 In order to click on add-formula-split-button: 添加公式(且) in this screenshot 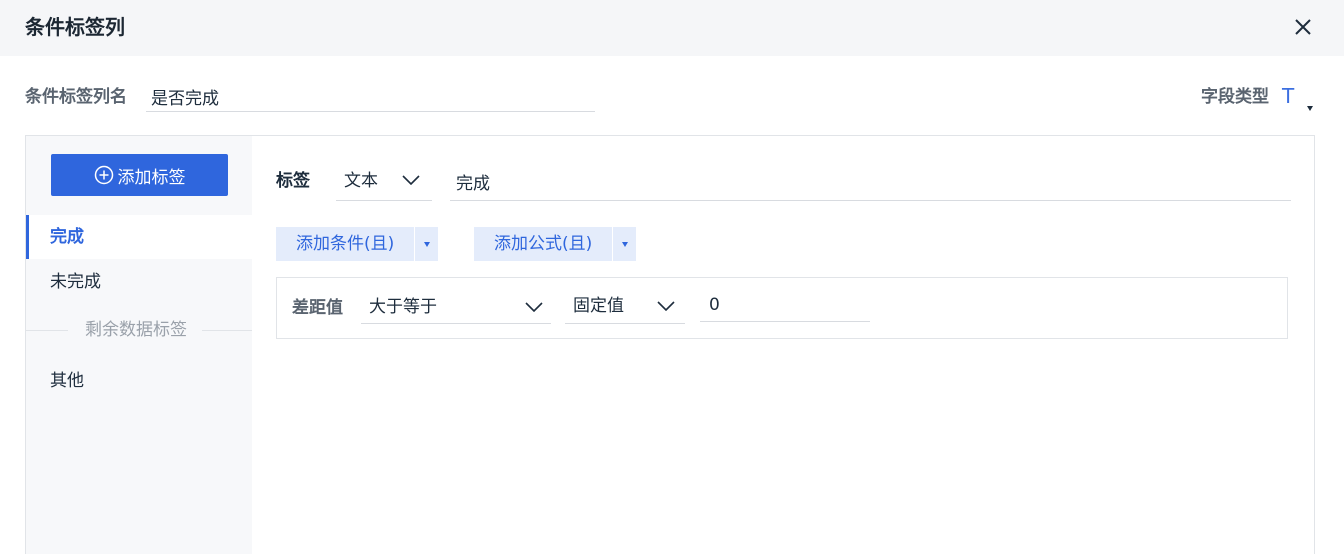, I will do `click(555, 244)`.